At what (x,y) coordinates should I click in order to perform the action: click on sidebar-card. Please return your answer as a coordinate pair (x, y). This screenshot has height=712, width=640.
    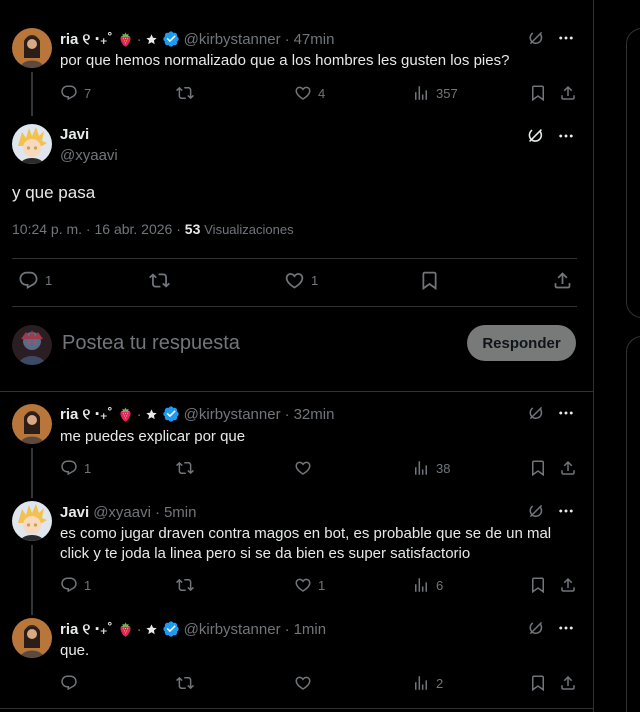
    Looking at the image, I should click on (633, 173).